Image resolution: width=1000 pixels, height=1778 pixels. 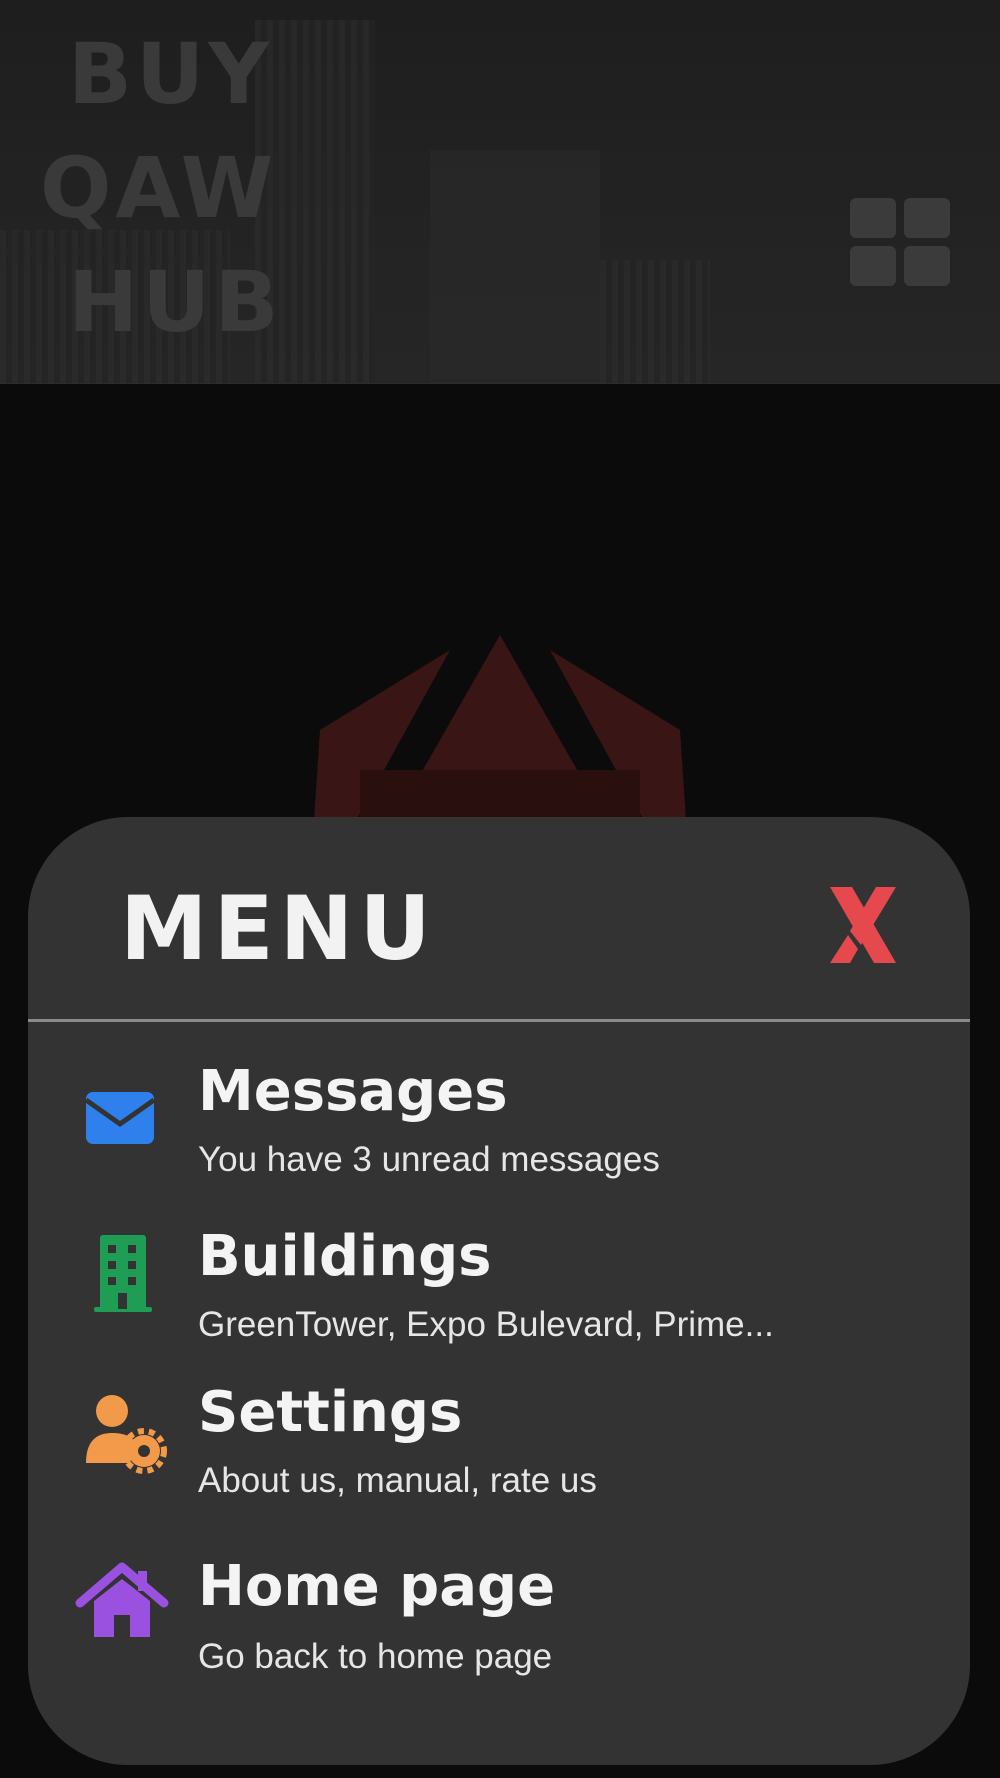 What do you see at coordinates (126, 1434) in the screenshot?
I see `user-gear-icon` at bounding box center [126, 1434].